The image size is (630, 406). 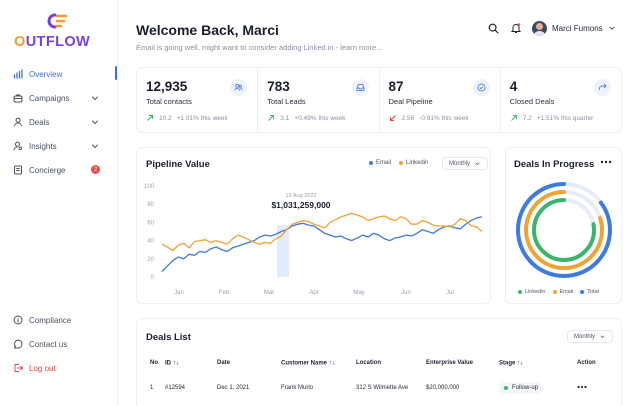 I want to click on avatar, so click(x=539, y=28).